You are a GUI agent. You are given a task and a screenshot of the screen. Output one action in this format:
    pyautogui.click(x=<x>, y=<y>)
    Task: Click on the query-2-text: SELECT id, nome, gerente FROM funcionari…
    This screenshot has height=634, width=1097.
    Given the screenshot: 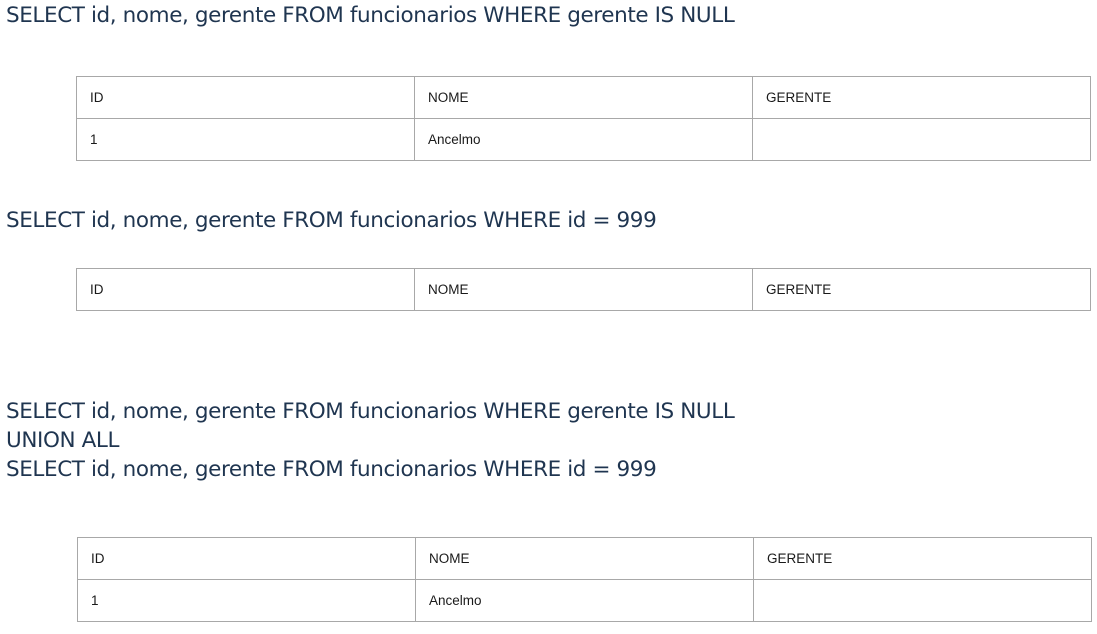 What is the action you would take?
    pyautogui.click(x=331, y=220)
    